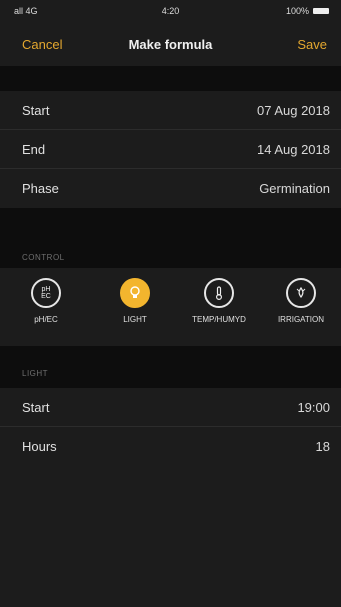 The width and height of the screenshot is (341, 607). I want to click on irrigation-icon, so click(301, 293).